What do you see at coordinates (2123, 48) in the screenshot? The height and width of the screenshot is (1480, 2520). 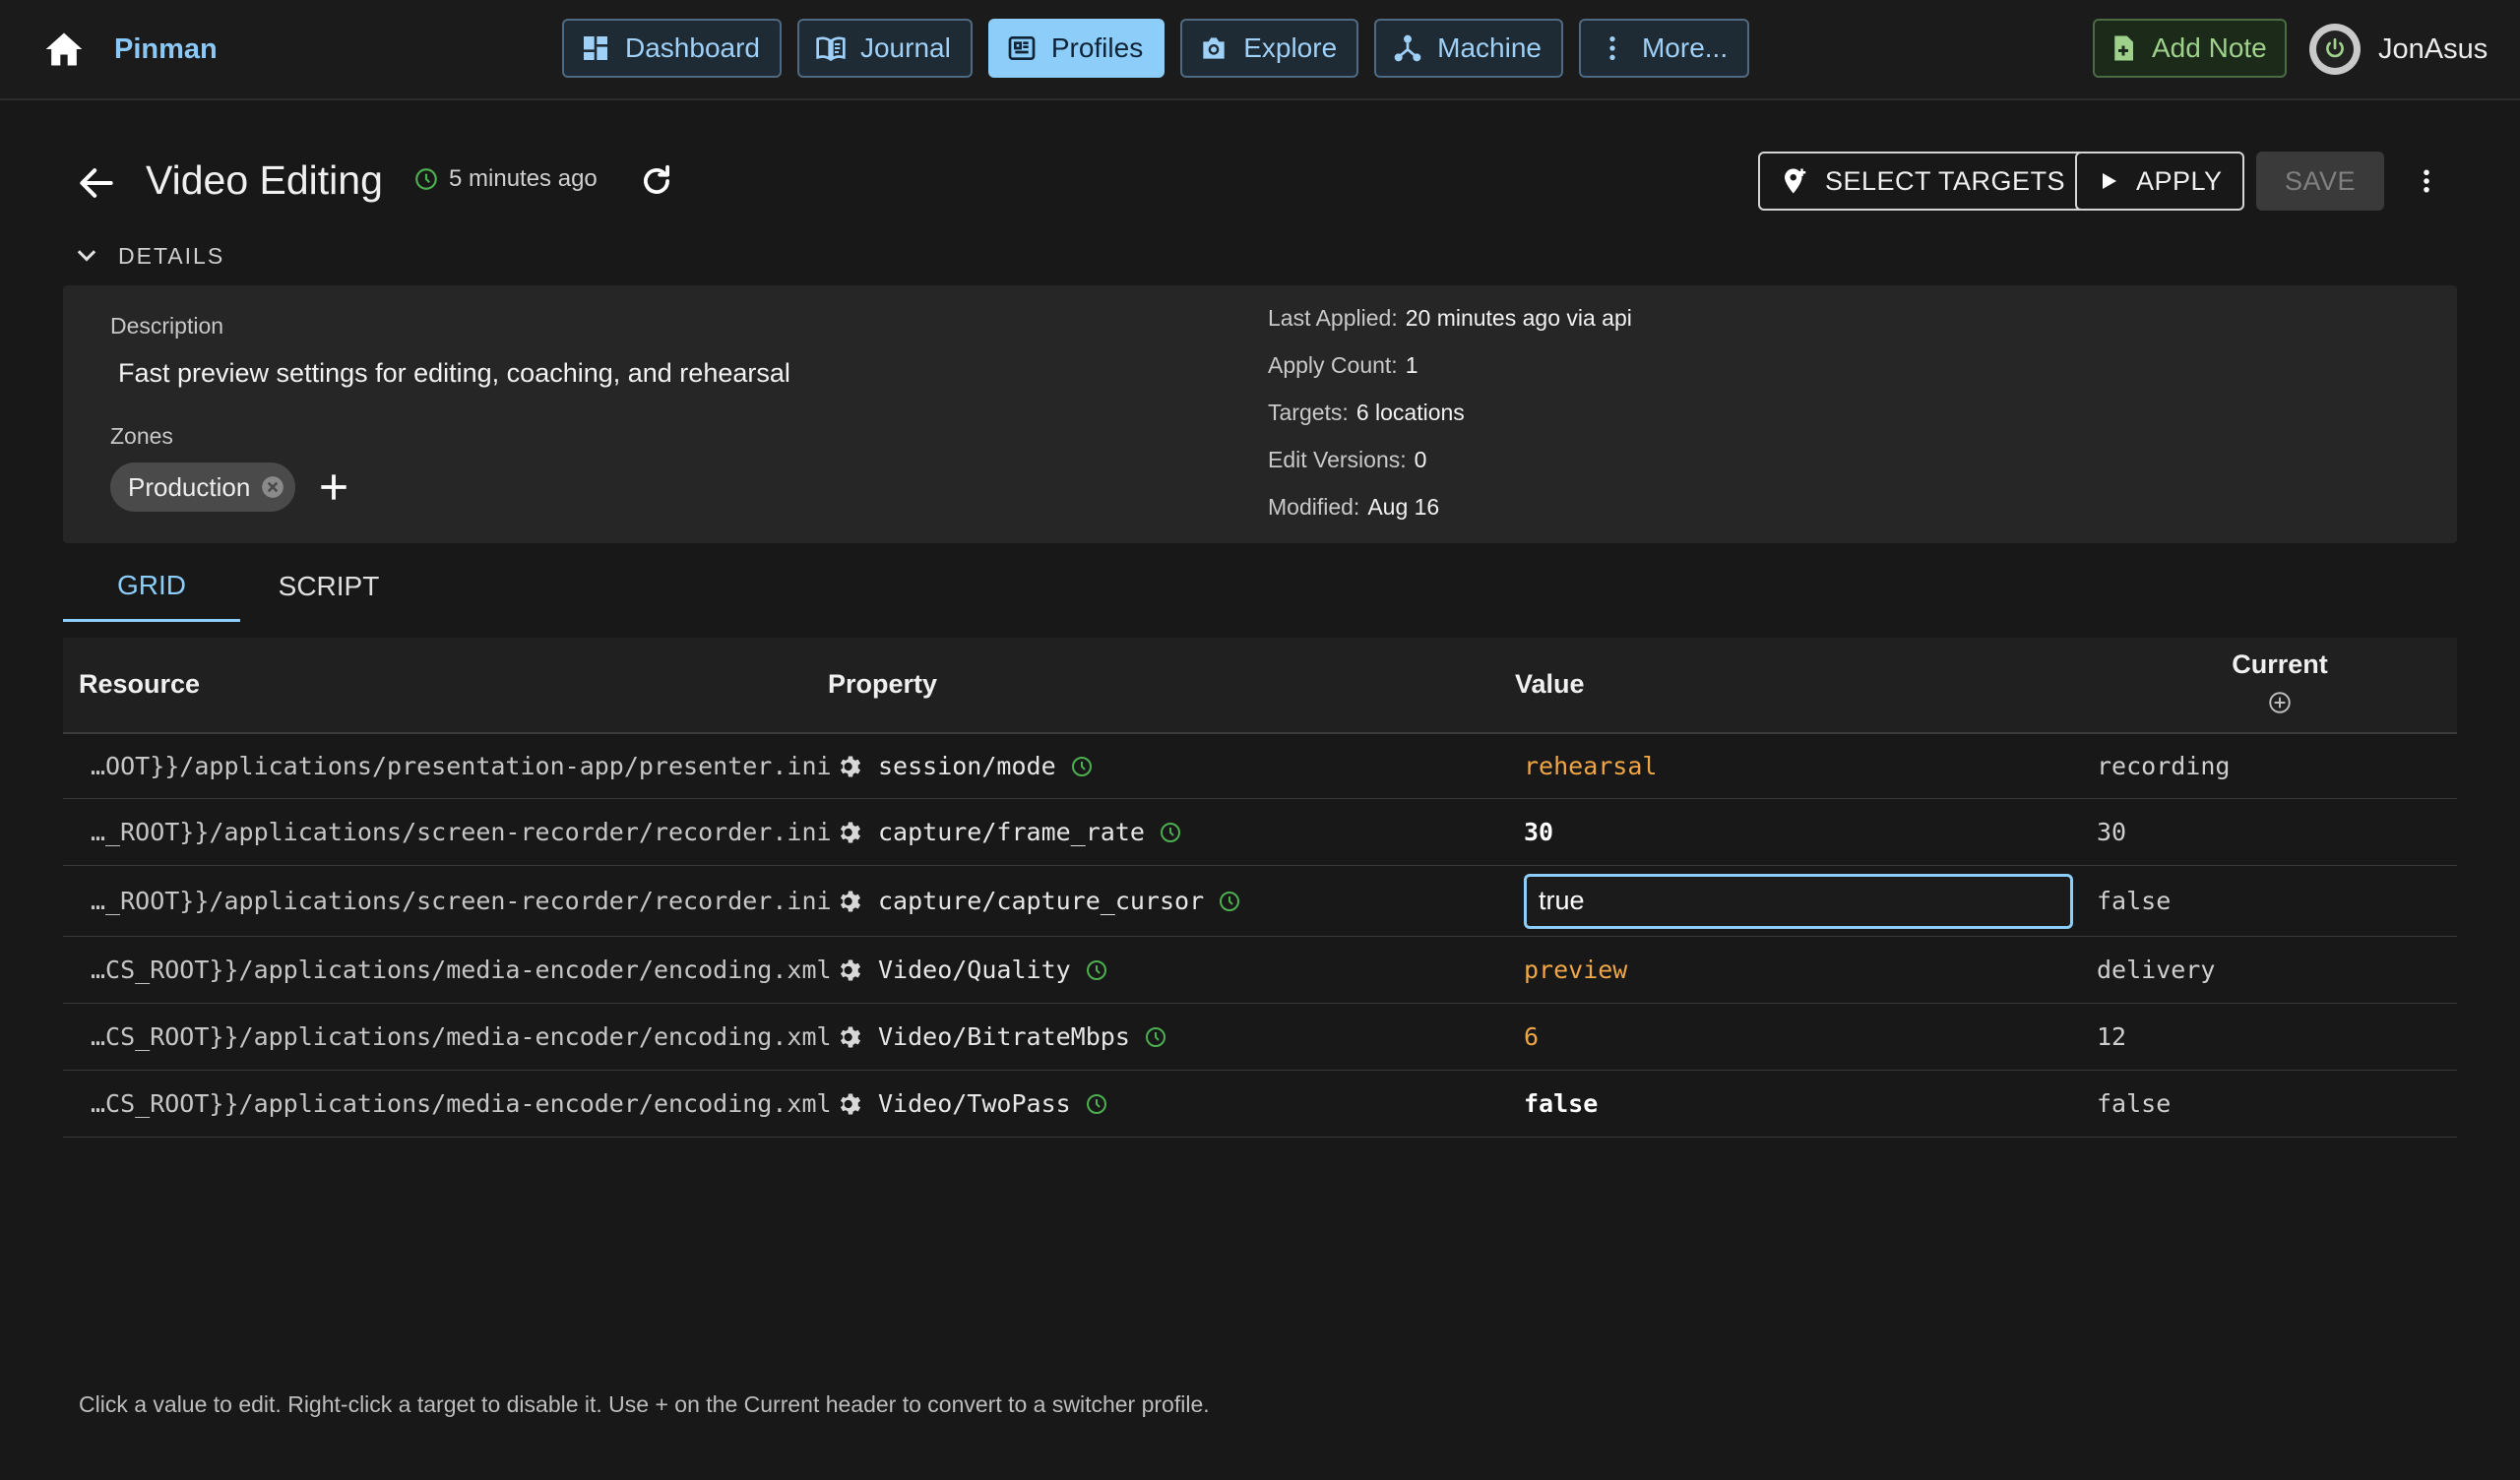 I see `note-add-icon` at bounding box center [2123, 48].